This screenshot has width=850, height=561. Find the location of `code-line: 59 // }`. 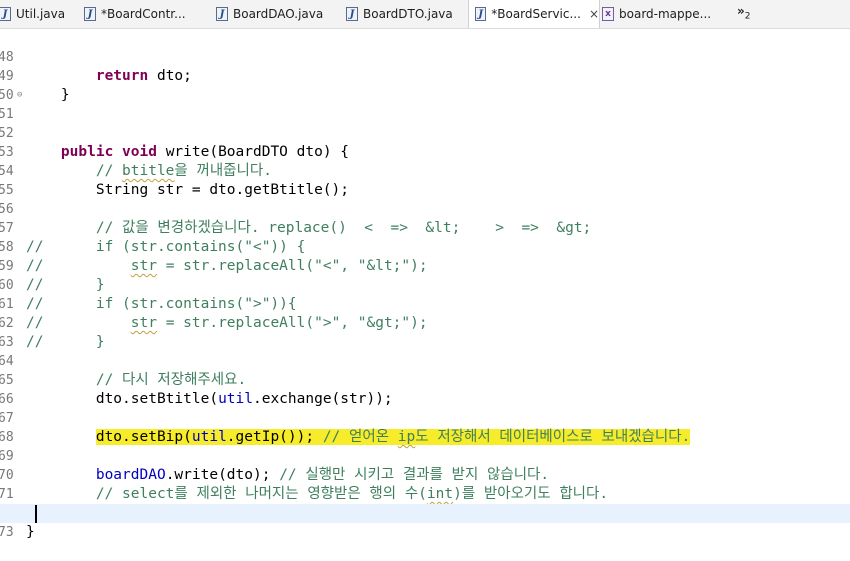

code-line: 59 // } is located at coordinates (425, 265).